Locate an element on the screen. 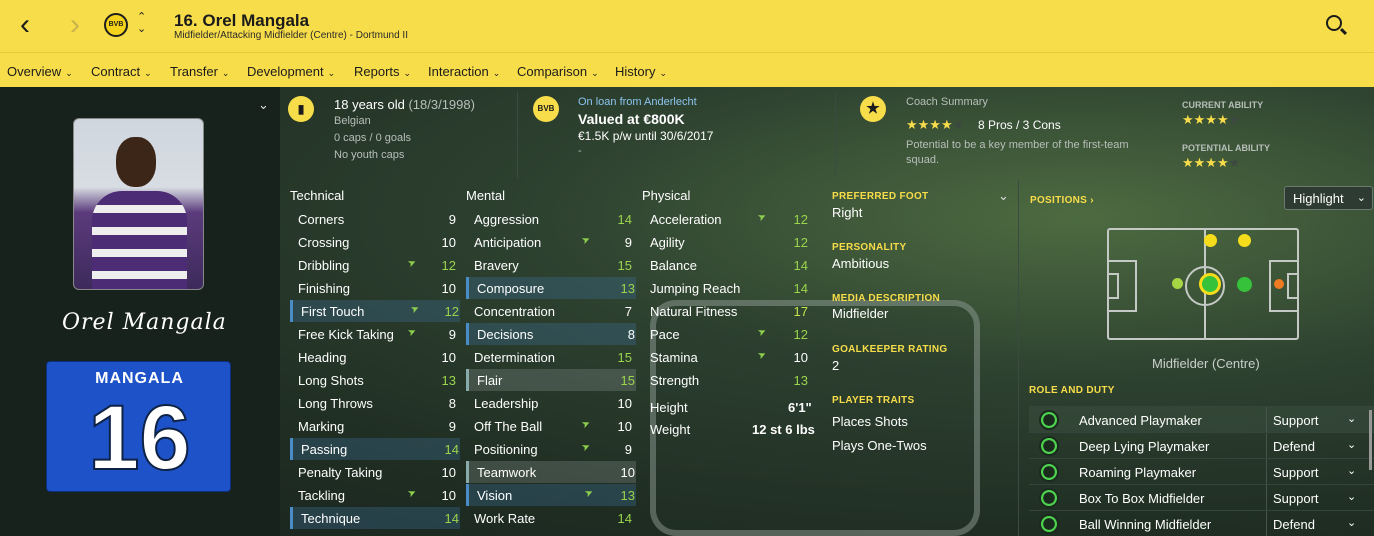 This screenshot has width=1374, height=536. role-row: Roaming Playmaker Support ⌄ is located at coordinates (1201, 471).